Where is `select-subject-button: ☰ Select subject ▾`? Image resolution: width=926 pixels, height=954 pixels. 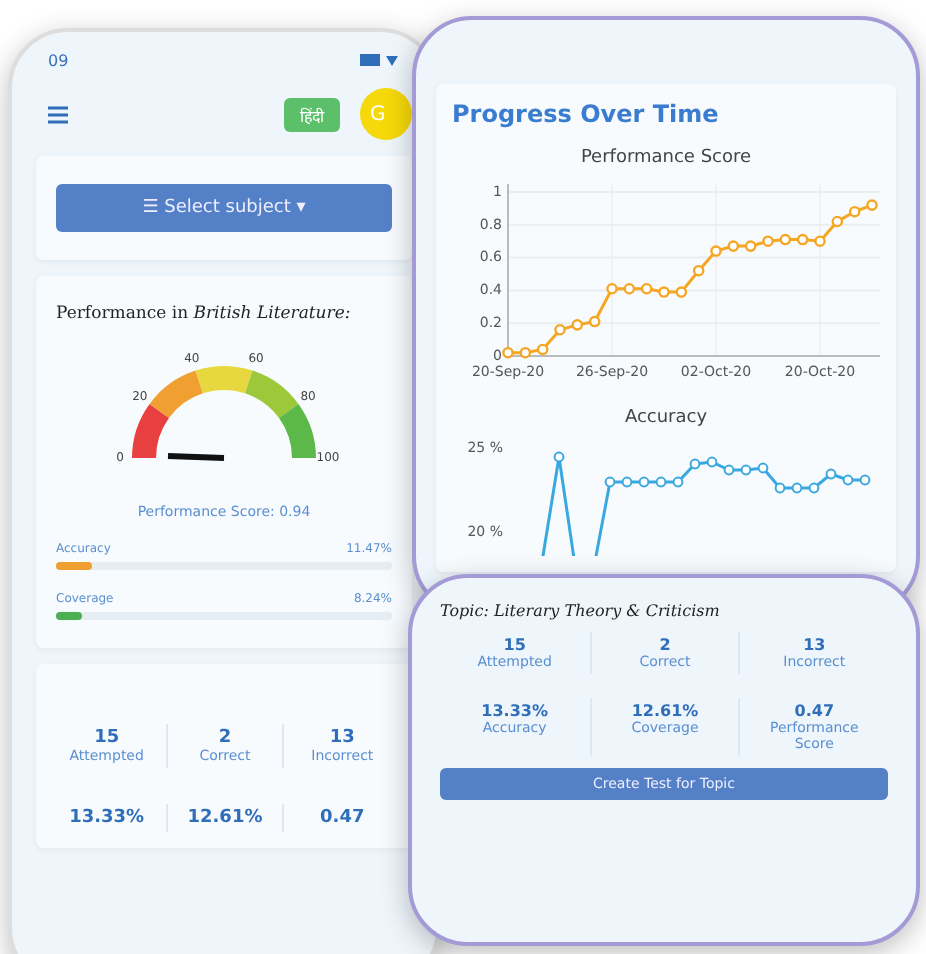
select-subject-button: ☰ Select subject ▾ is located at coordinates (224, 208).